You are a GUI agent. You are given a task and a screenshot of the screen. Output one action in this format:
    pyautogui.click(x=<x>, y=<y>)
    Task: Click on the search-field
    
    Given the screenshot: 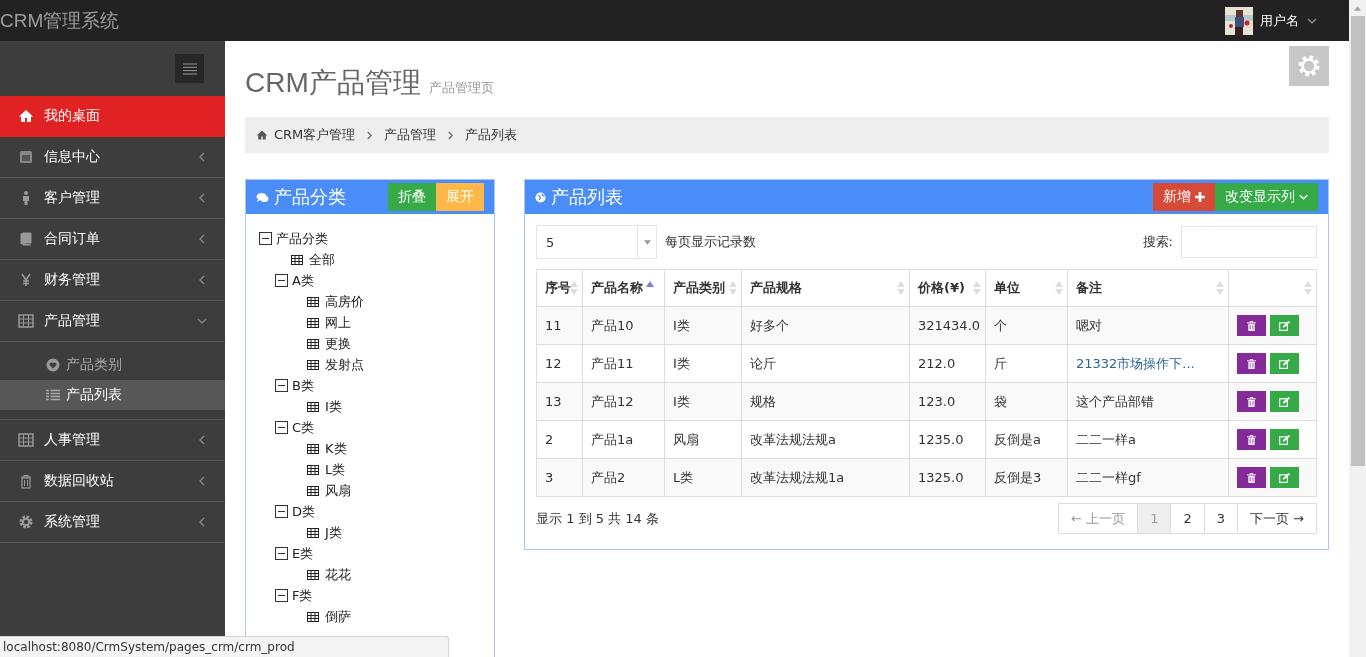 What is the action you would take?
    pyautogui.click(x=1249, y=242)
    